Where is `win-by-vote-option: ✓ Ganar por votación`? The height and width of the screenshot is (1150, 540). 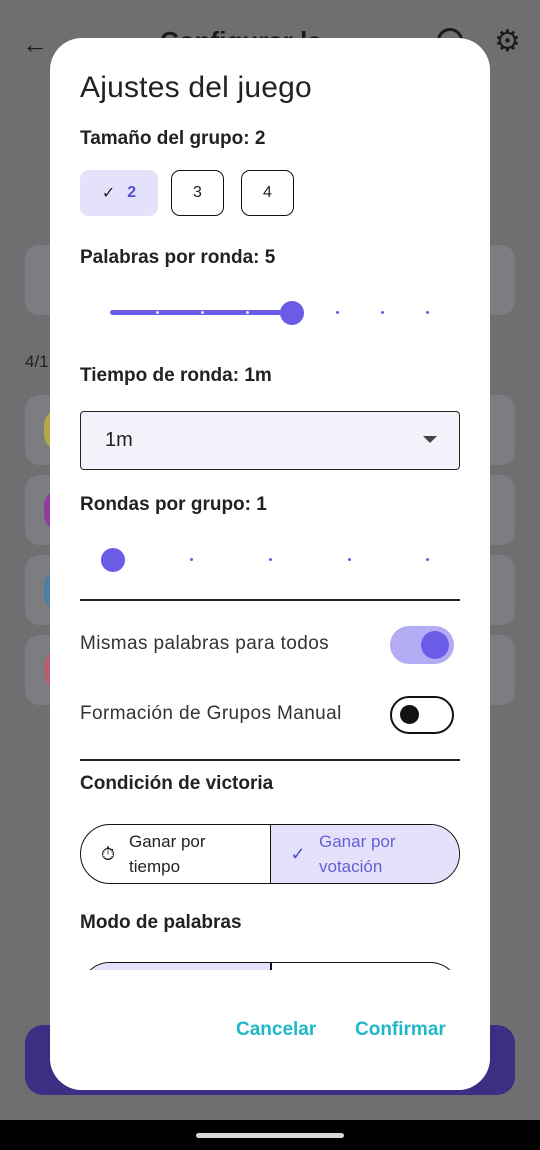 win-by-vote-option: ✓ Ganar por votación is located at coordinates (364, 854).